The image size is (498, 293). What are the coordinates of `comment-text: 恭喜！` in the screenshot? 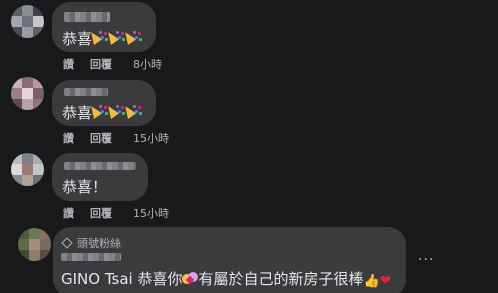 It's located at (84, 187).